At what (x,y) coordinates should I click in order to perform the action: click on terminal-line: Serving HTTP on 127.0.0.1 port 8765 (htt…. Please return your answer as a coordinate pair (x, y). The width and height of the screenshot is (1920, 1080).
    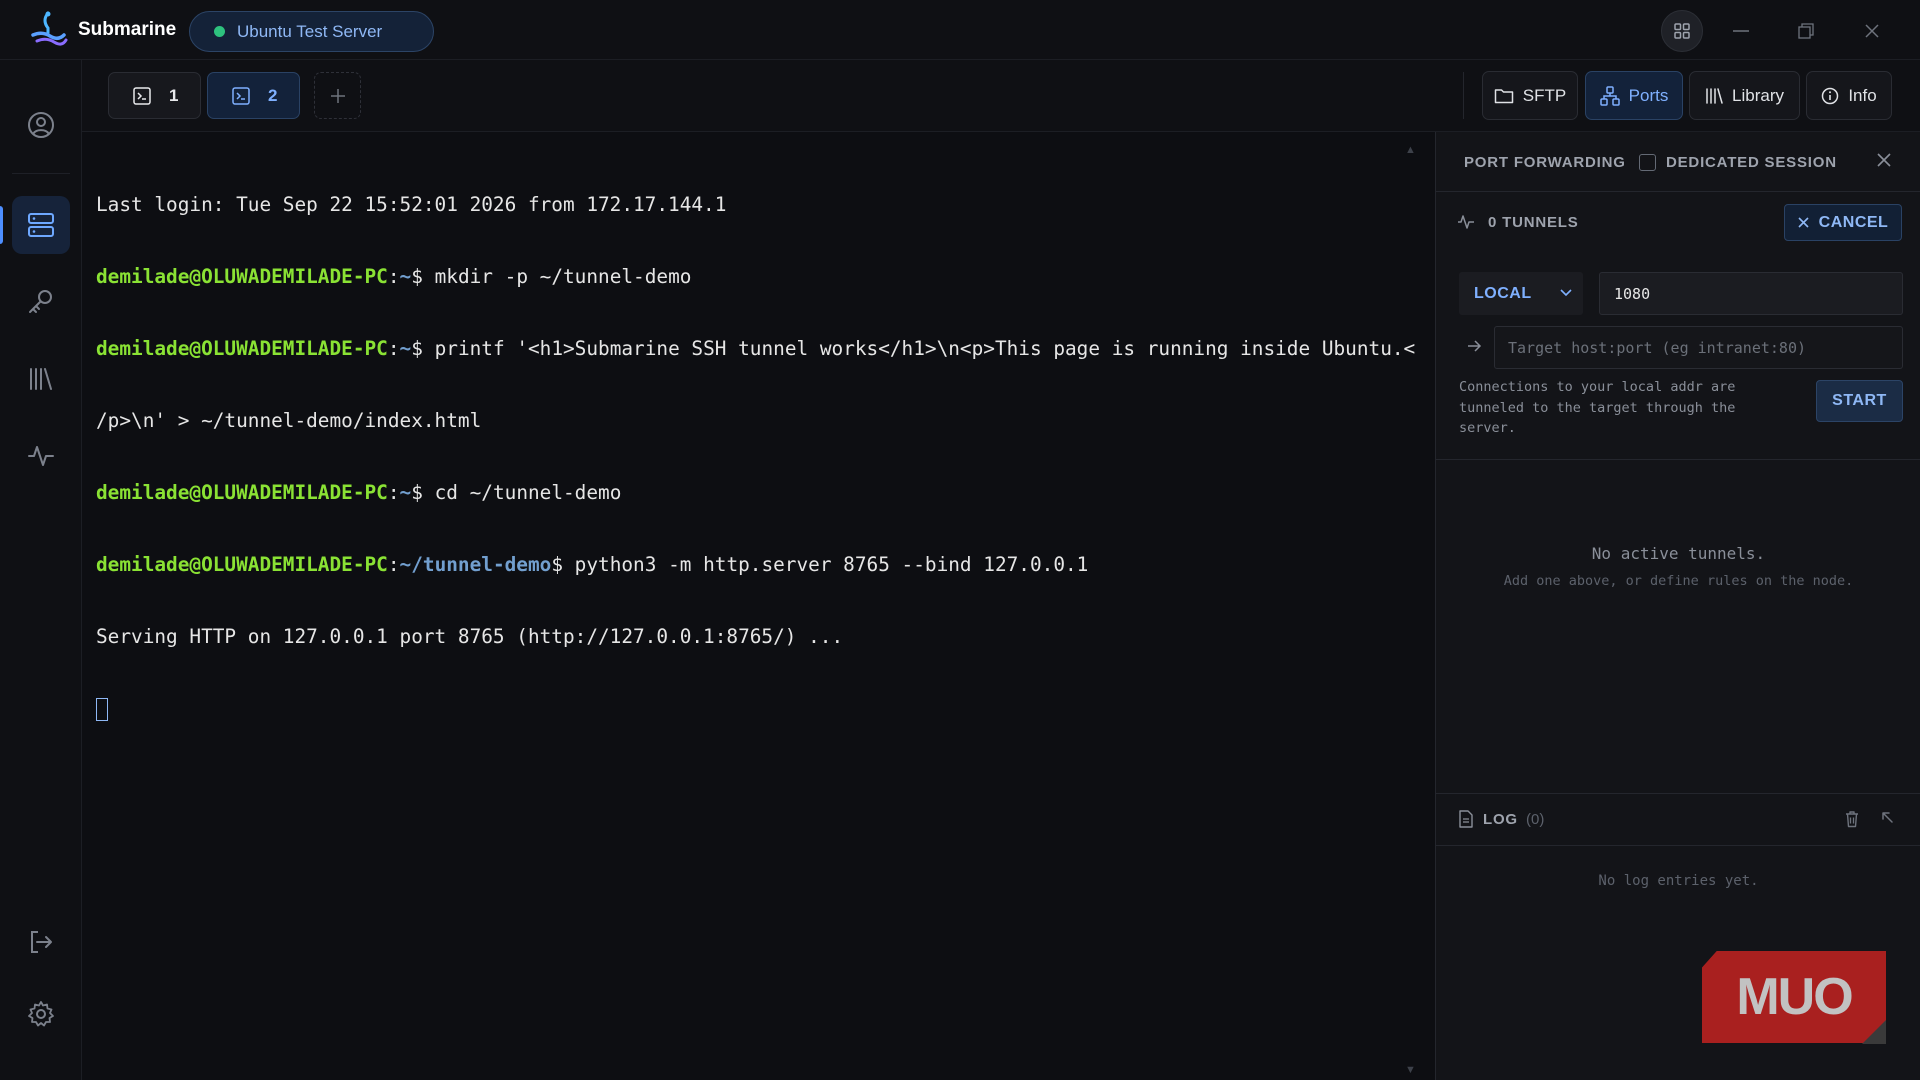
    Looking at the image, I should click on (765, 637).